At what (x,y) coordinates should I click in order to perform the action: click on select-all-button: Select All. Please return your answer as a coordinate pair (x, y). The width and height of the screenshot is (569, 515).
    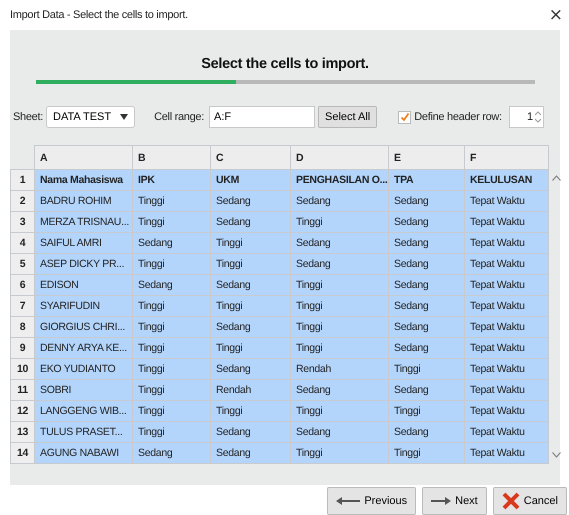
    Looking at the image, I should click on (348, 117).